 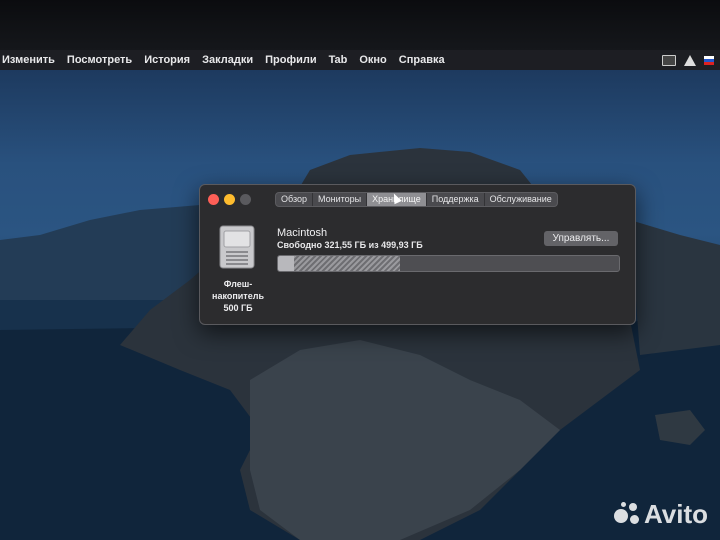 I want to click on storage-segment-system, so click(x=286, y=263).